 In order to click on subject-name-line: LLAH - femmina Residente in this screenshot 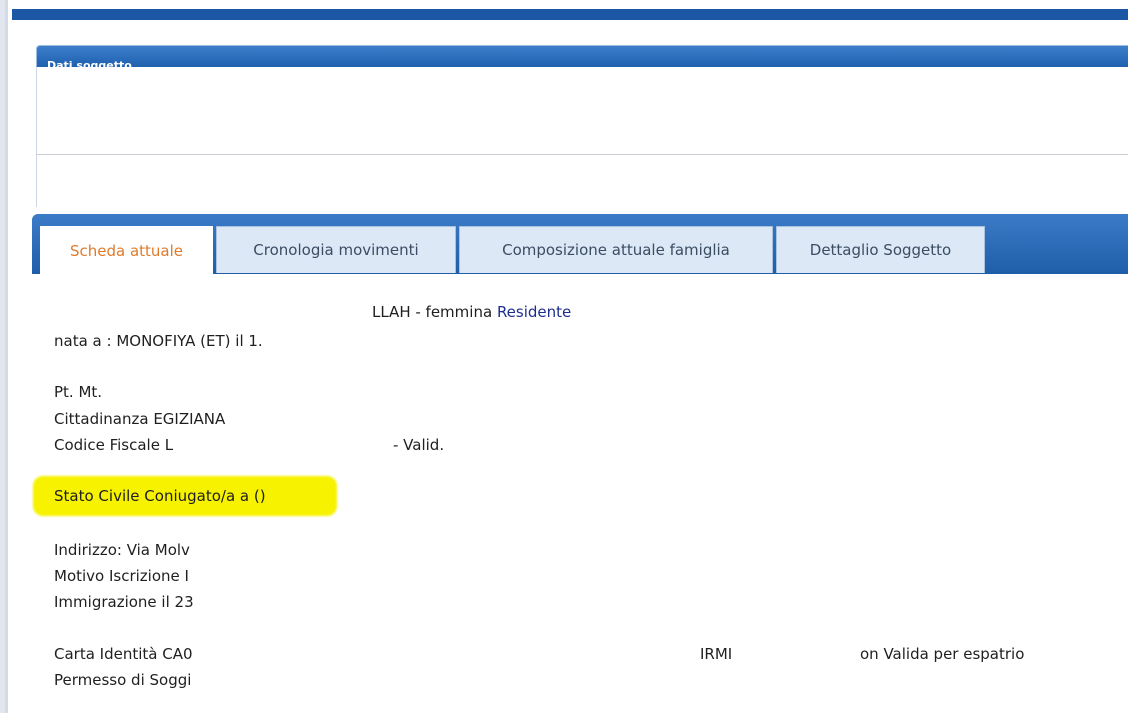, I will do `click(471, 312)`.